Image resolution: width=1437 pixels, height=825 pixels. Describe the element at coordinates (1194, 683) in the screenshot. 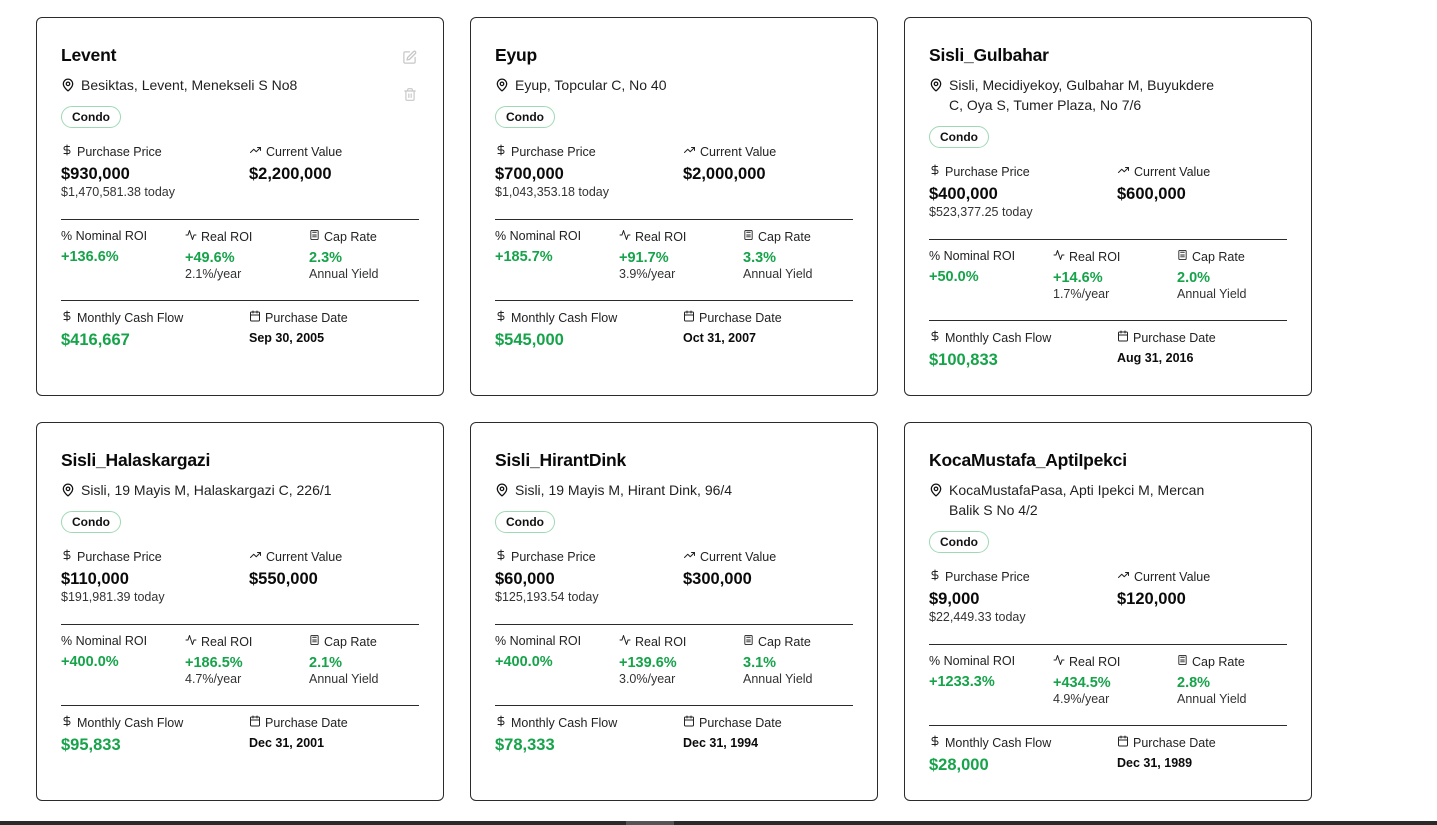

I see `cap-rate-value: 2.8%` at that location.